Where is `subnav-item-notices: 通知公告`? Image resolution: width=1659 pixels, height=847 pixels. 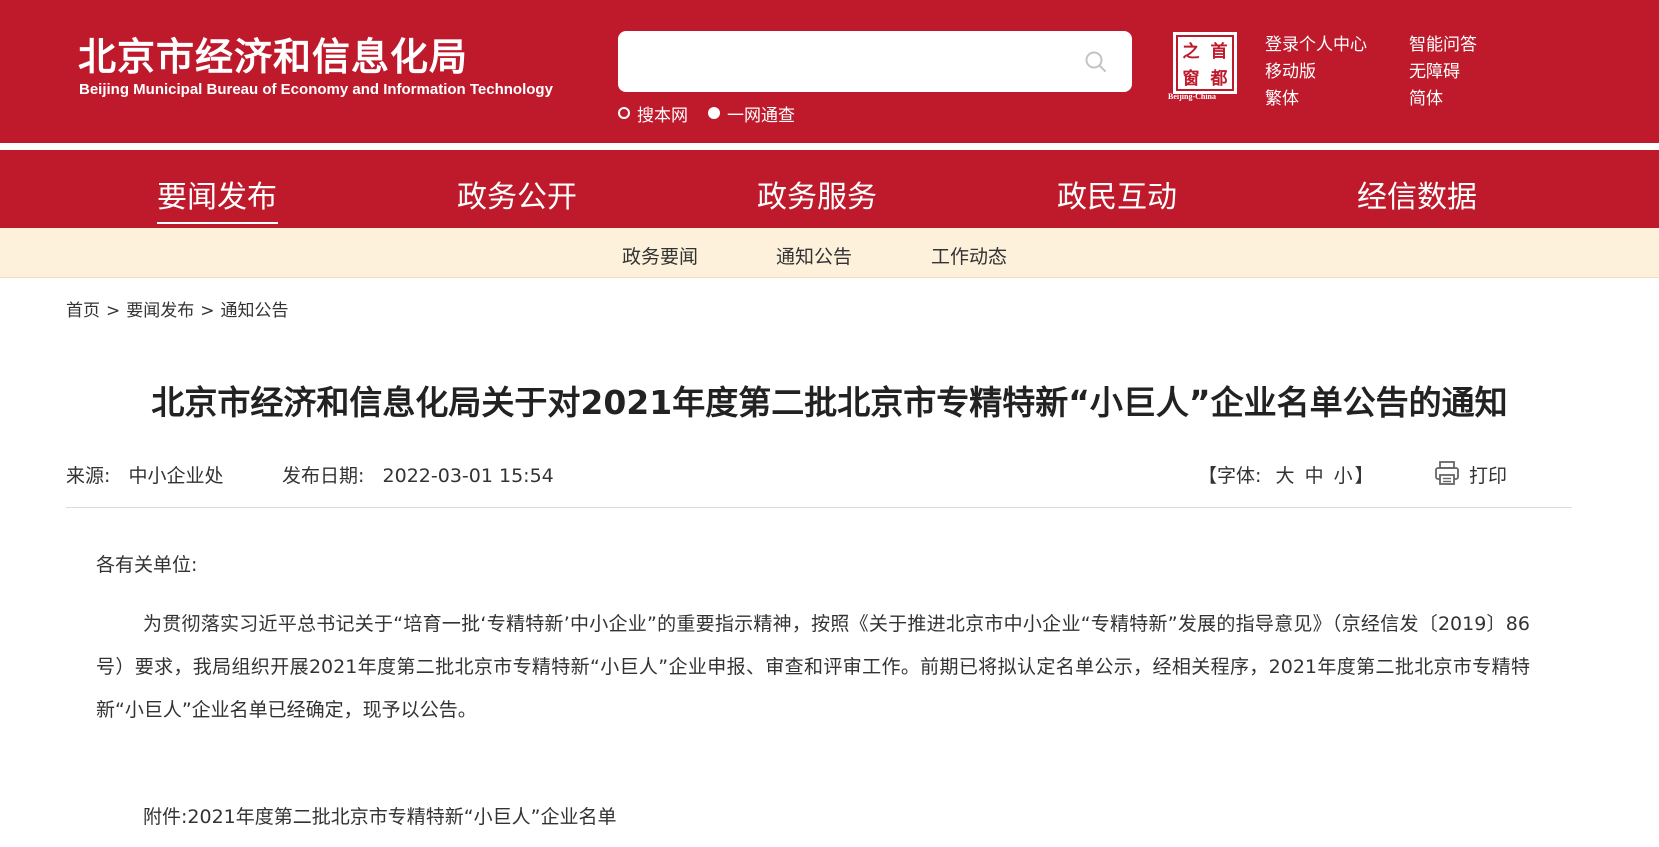
subnav-item-notices: 通知公告 is located at coordinates (814, 255).